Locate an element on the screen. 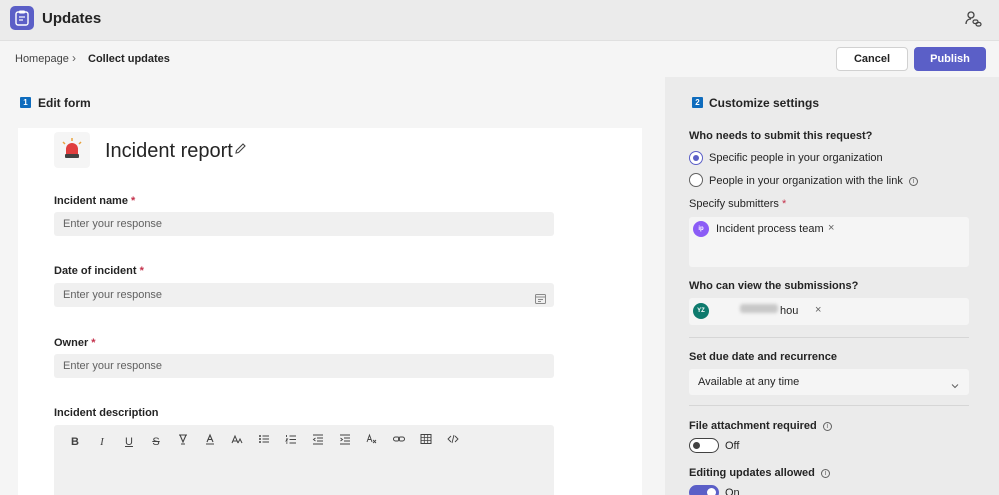 Image resolution: width=999 pixels, height=495 pixels. siren-icon is located at coordinates (72, 150).